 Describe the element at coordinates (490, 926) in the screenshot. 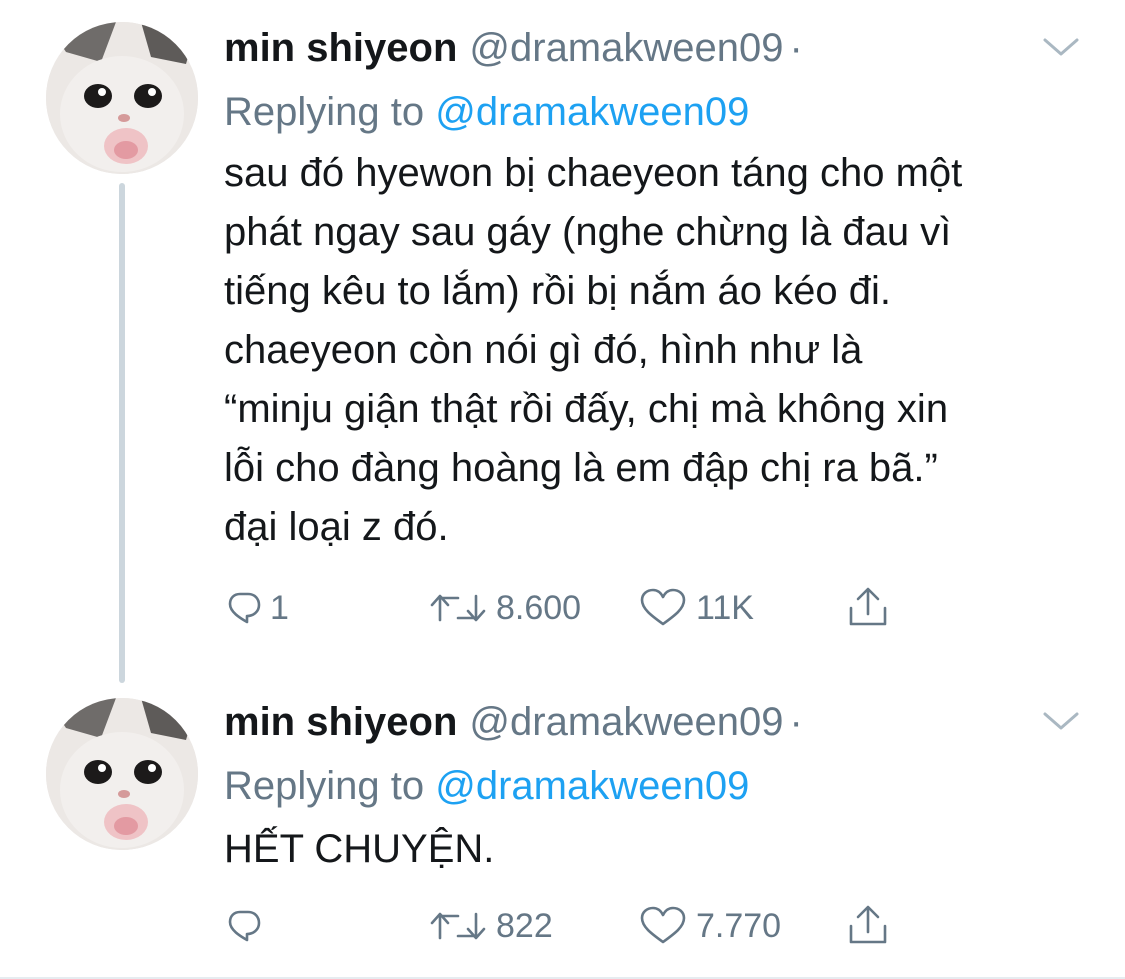

I see `retweet-button: 822` at that location.